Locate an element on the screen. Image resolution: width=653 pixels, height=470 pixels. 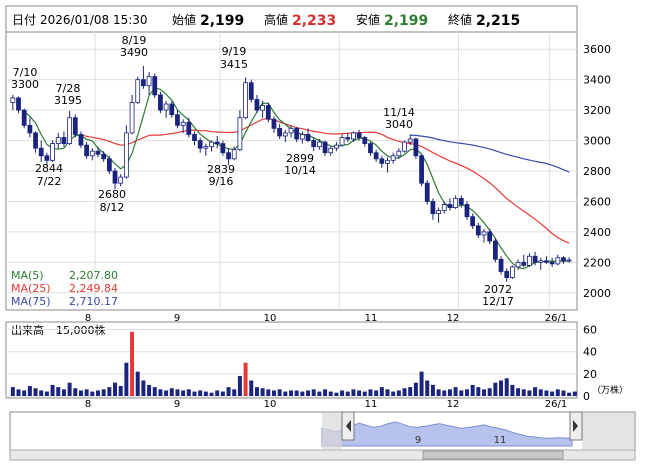
volume-tick-label: 40 is located at coordinates (590, 352).